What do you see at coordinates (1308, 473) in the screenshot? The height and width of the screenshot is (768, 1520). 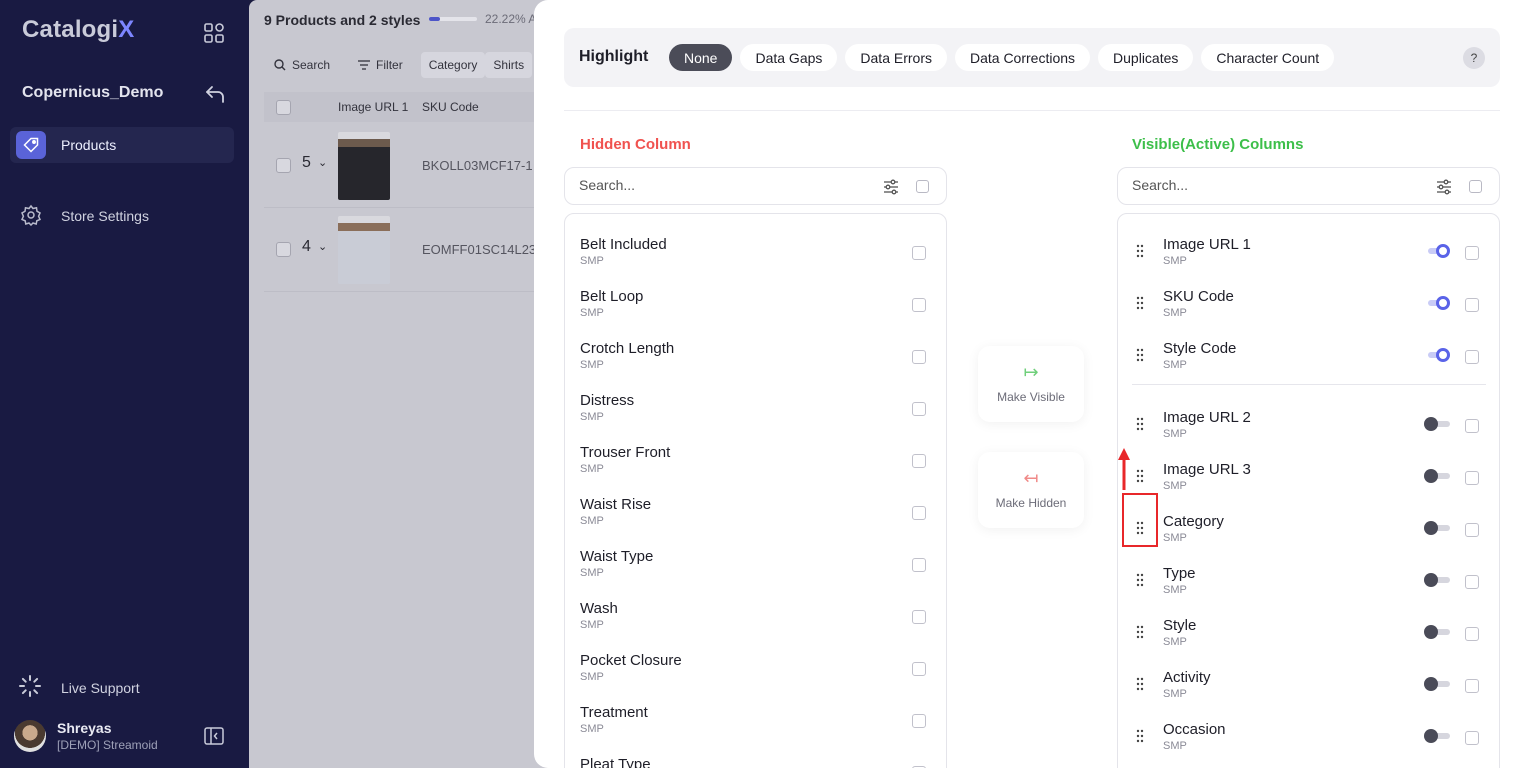 I see `visible-column-item: Image URL 3 SMP` at bounding box center [1308, 473].